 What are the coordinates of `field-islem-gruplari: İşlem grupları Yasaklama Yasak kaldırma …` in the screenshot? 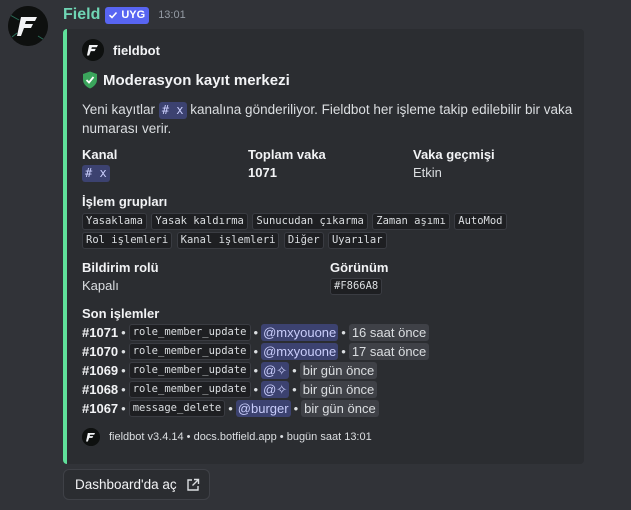 It's located at (327, 222).